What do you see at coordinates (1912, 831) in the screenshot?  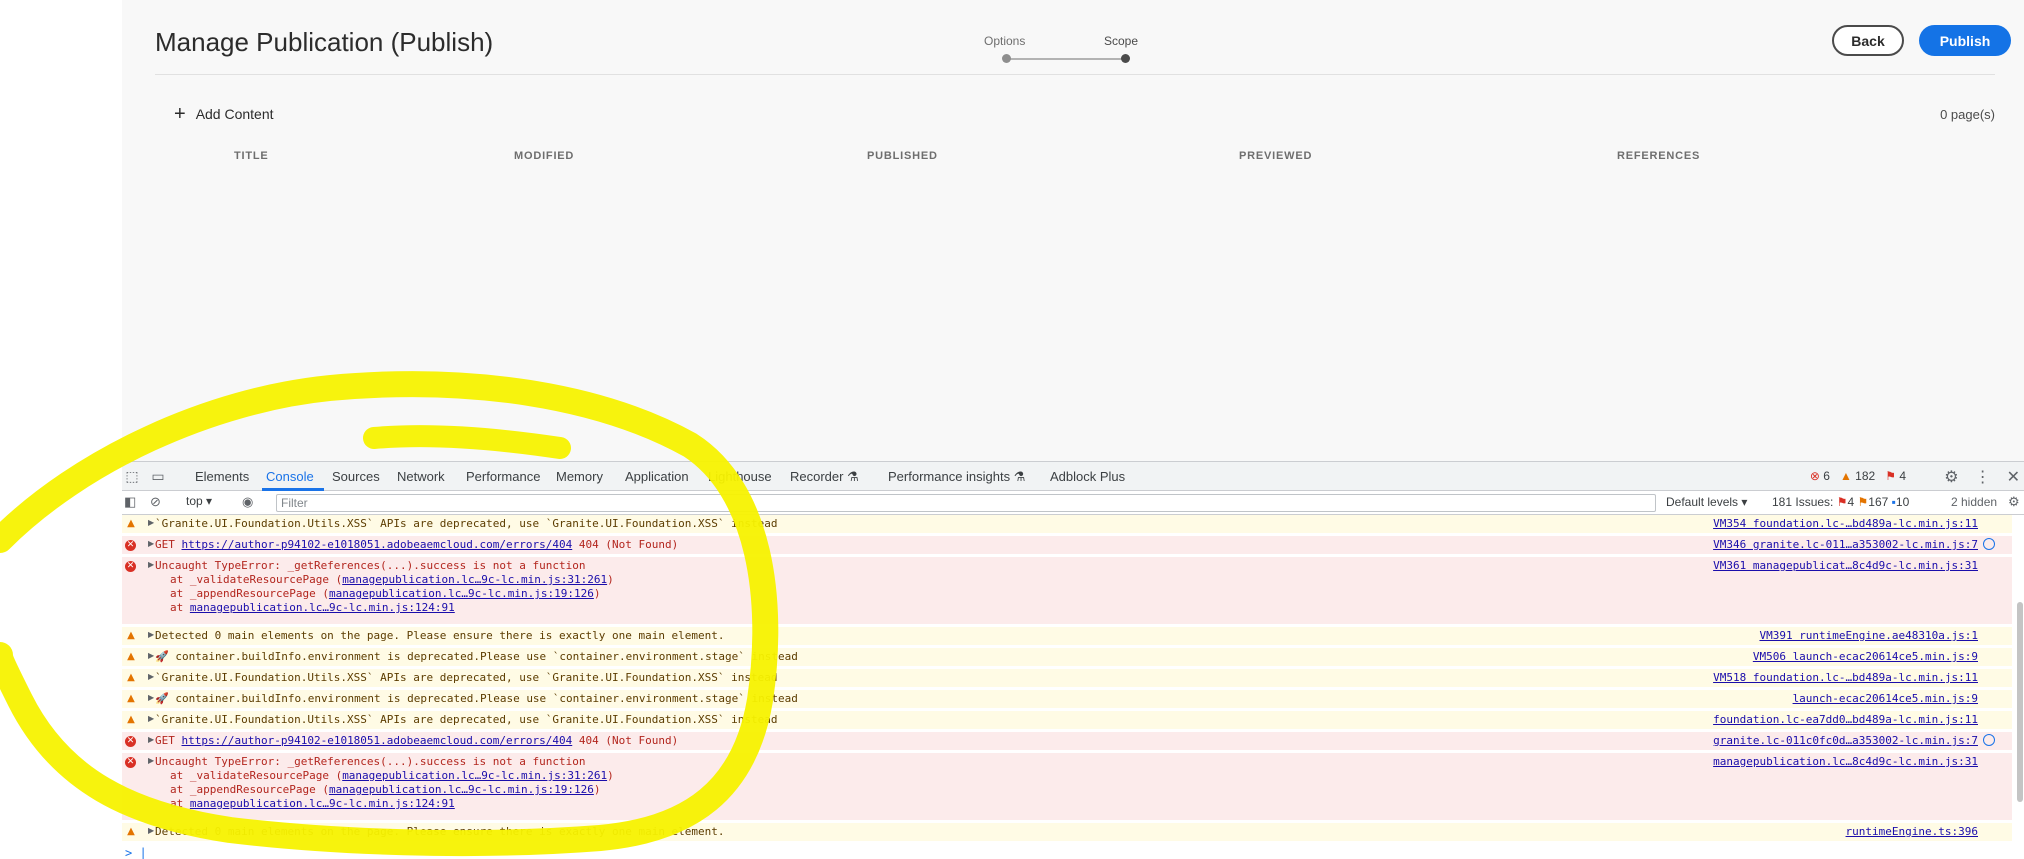 I see `source-location-link: runtimeEngine.ts:396` at bounding box center [1912, 831].